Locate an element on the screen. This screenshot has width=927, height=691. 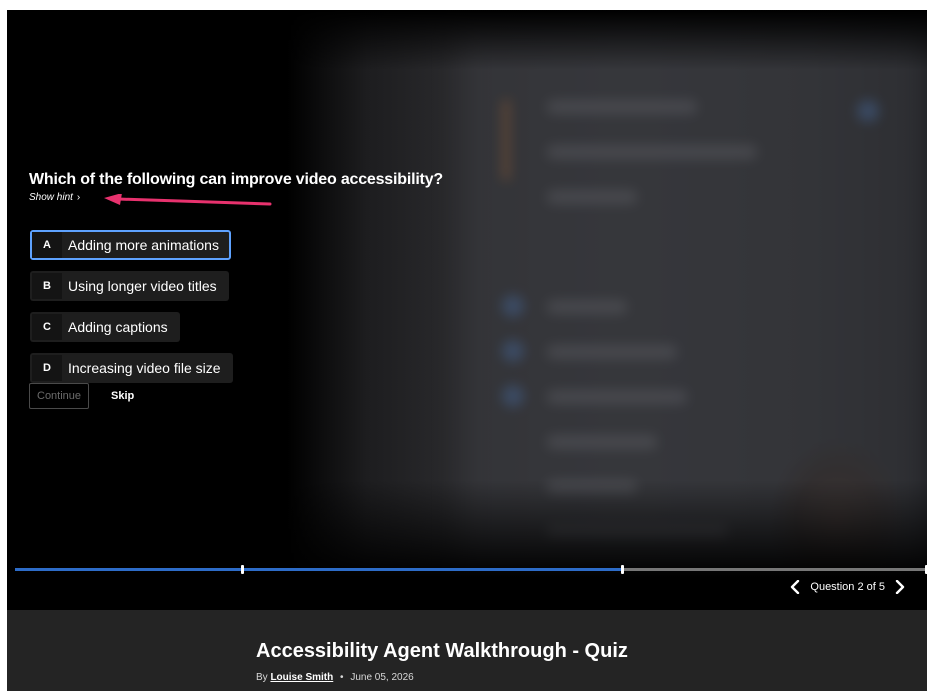
top-shade is located at coordinates (467, 40).